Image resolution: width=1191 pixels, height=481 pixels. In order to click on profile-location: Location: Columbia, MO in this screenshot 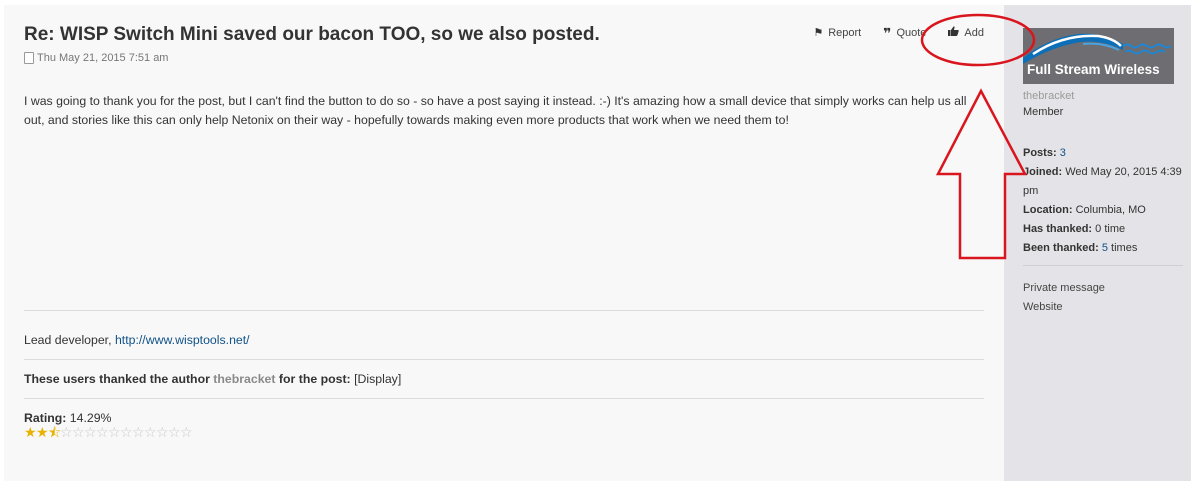, I will do `click(1105, 210)`.